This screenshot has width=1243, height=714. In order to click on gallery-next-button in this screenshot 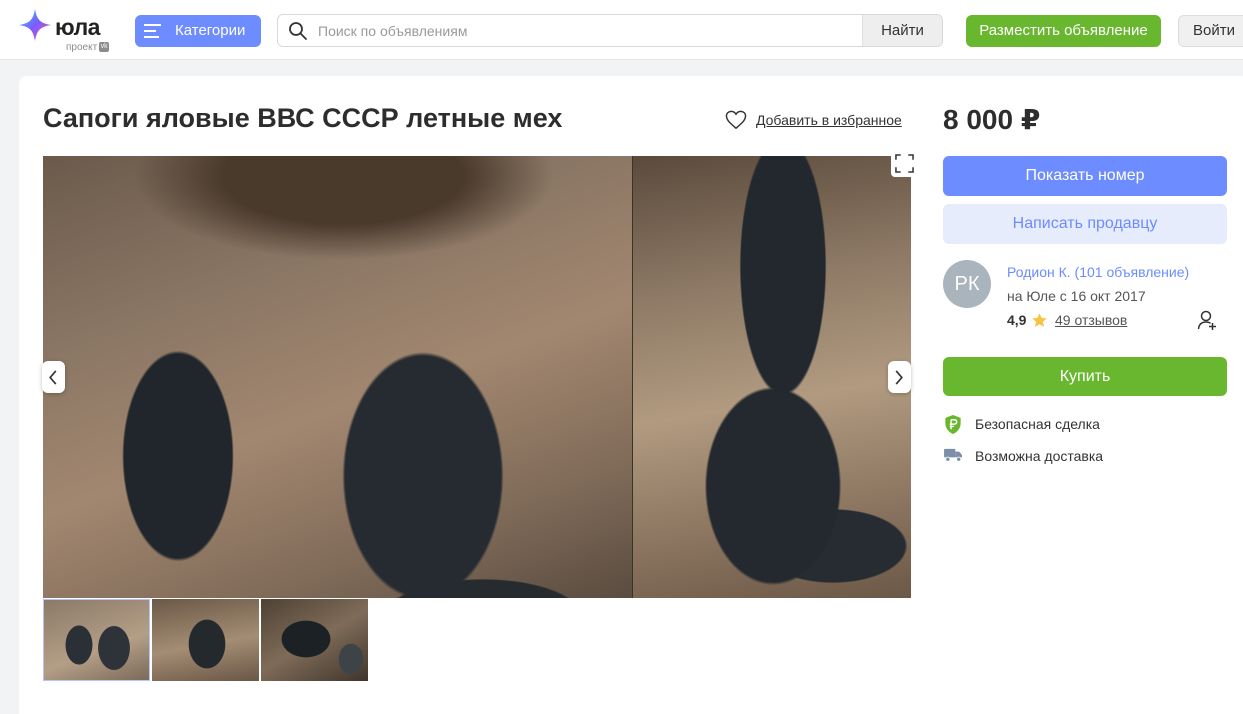, I will do `click(899, 377)`.